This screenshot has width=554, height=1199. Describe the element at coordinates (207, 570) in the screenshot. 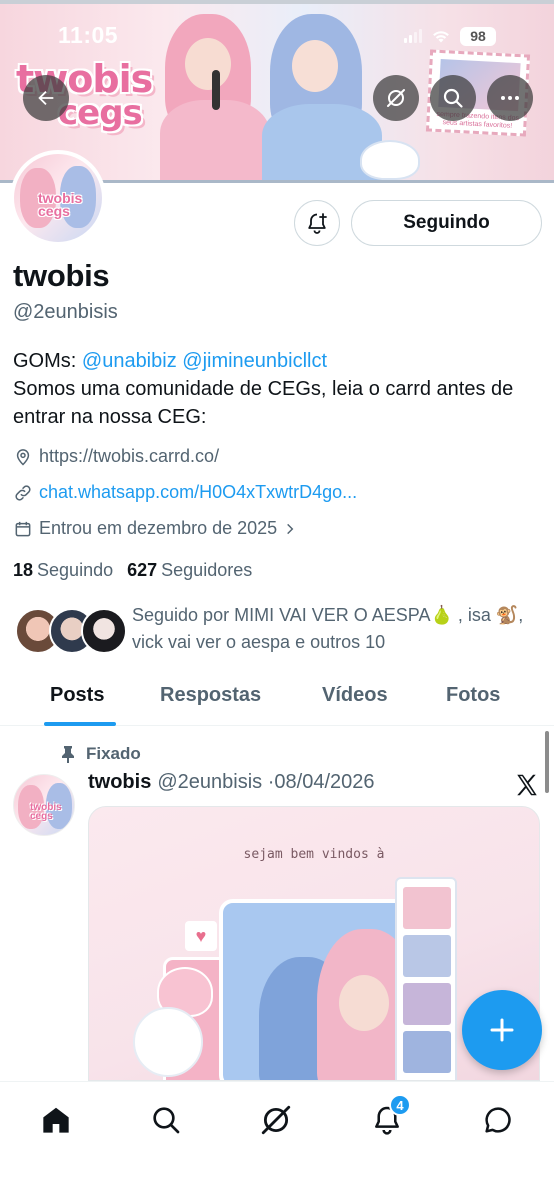

I see `followers-label: Seguidores` at that location.